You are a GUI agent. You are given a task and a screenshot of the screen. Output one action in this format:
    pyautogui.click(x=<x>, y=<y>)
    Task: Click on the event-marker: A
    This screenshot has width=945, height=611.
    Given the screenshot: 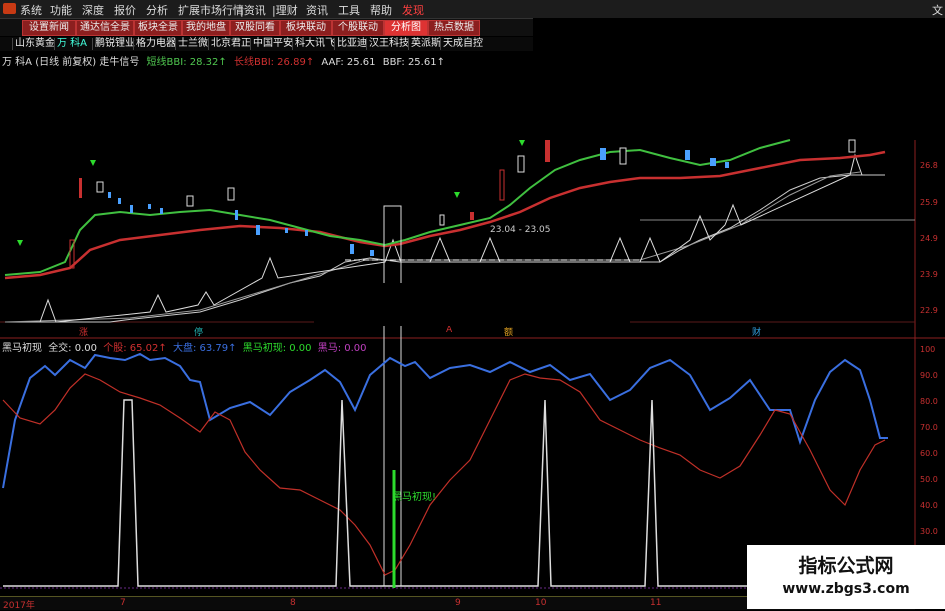 What is the action you would take?
    pyautogui.click(x=449, y=330)
    